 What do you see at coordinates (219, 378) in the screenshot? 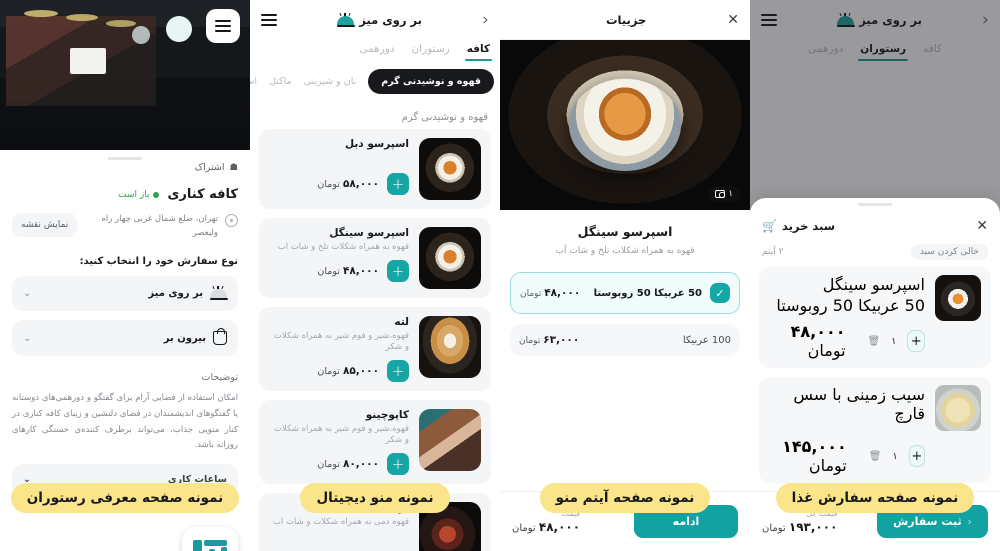
I see `description-label: توضیحات` at bounding box center [219, 378].